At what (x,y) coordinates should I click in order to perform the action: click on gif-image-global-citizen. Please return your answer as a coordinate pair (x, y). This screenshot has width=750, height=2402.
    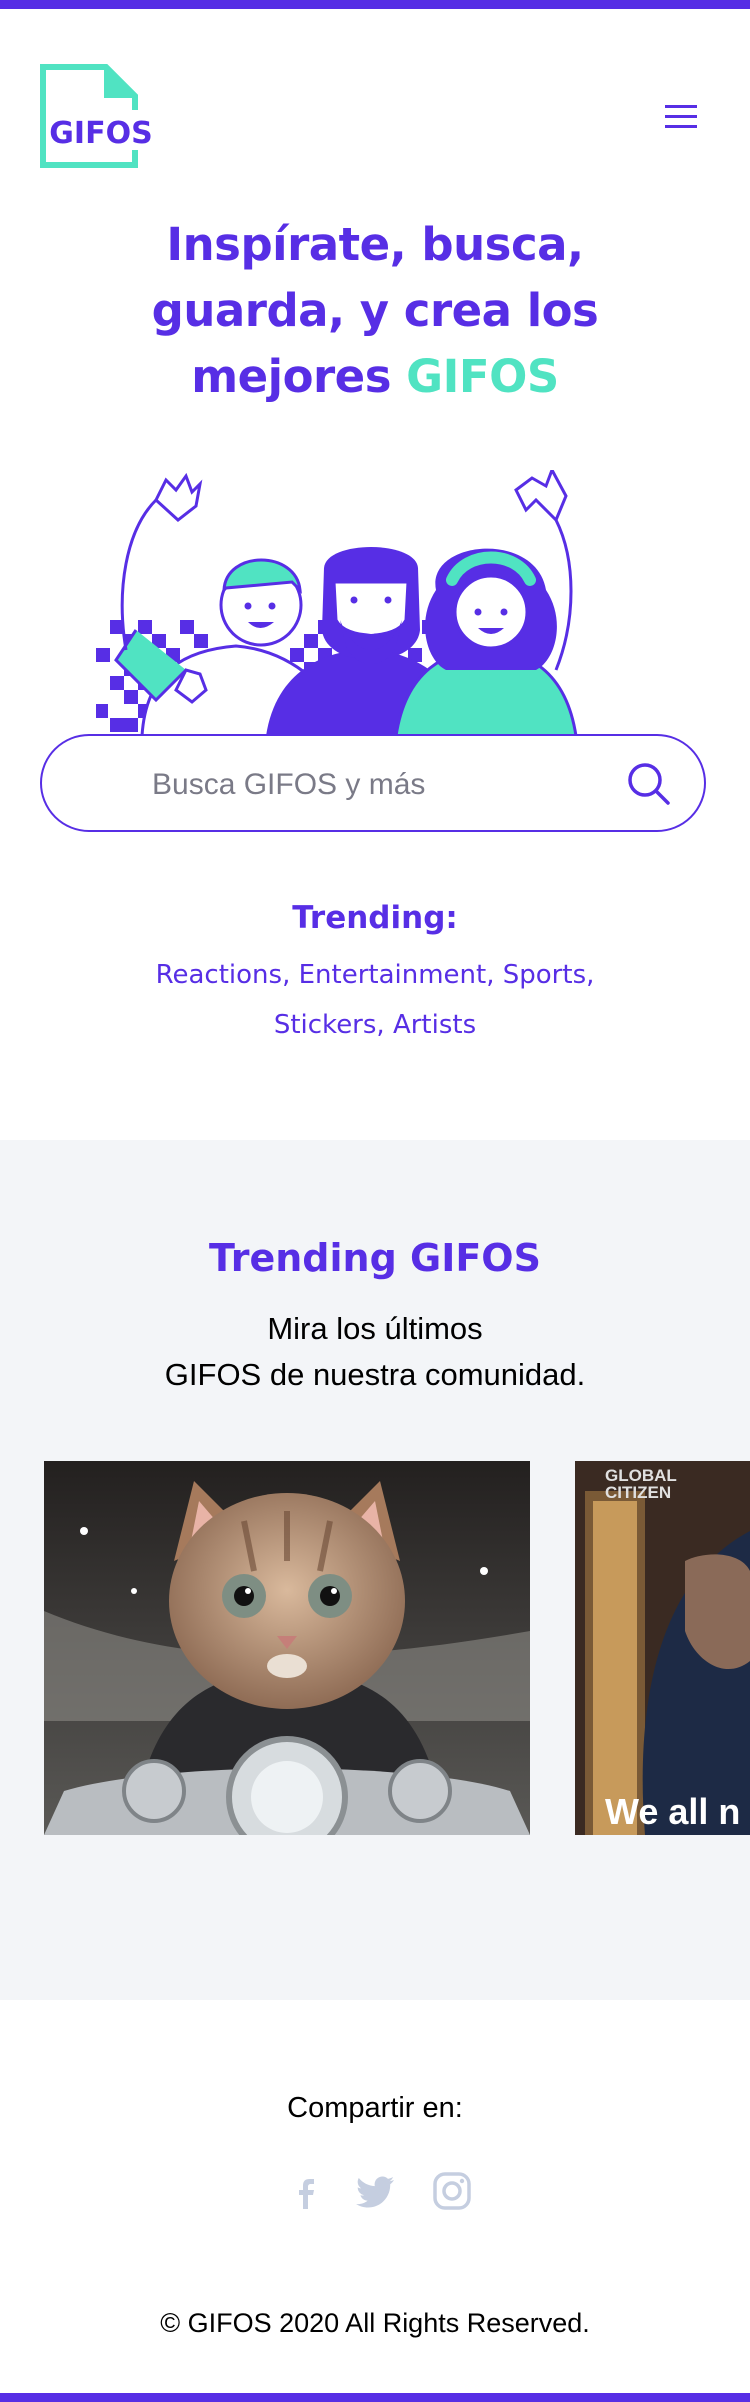
    Looking at the image, I should click on (662, 1648).